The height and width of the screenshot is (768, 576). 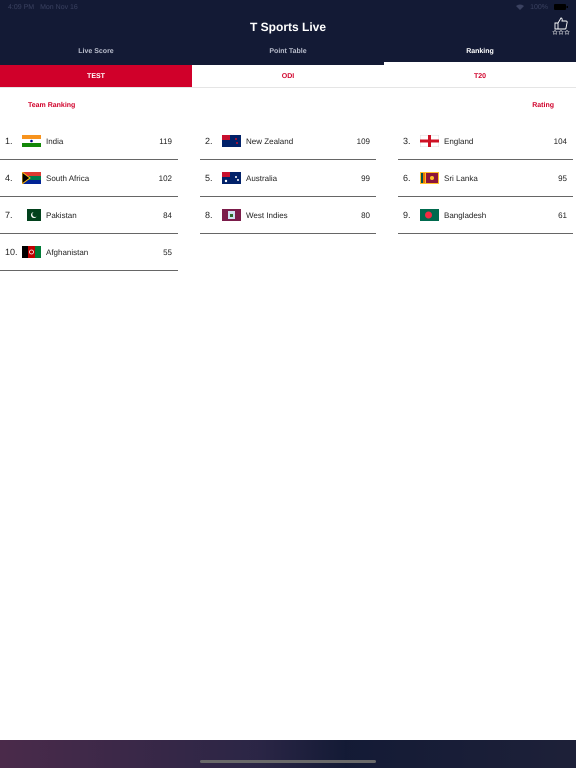 I want to click on rate-app-icon, so click(x=561, y=26).